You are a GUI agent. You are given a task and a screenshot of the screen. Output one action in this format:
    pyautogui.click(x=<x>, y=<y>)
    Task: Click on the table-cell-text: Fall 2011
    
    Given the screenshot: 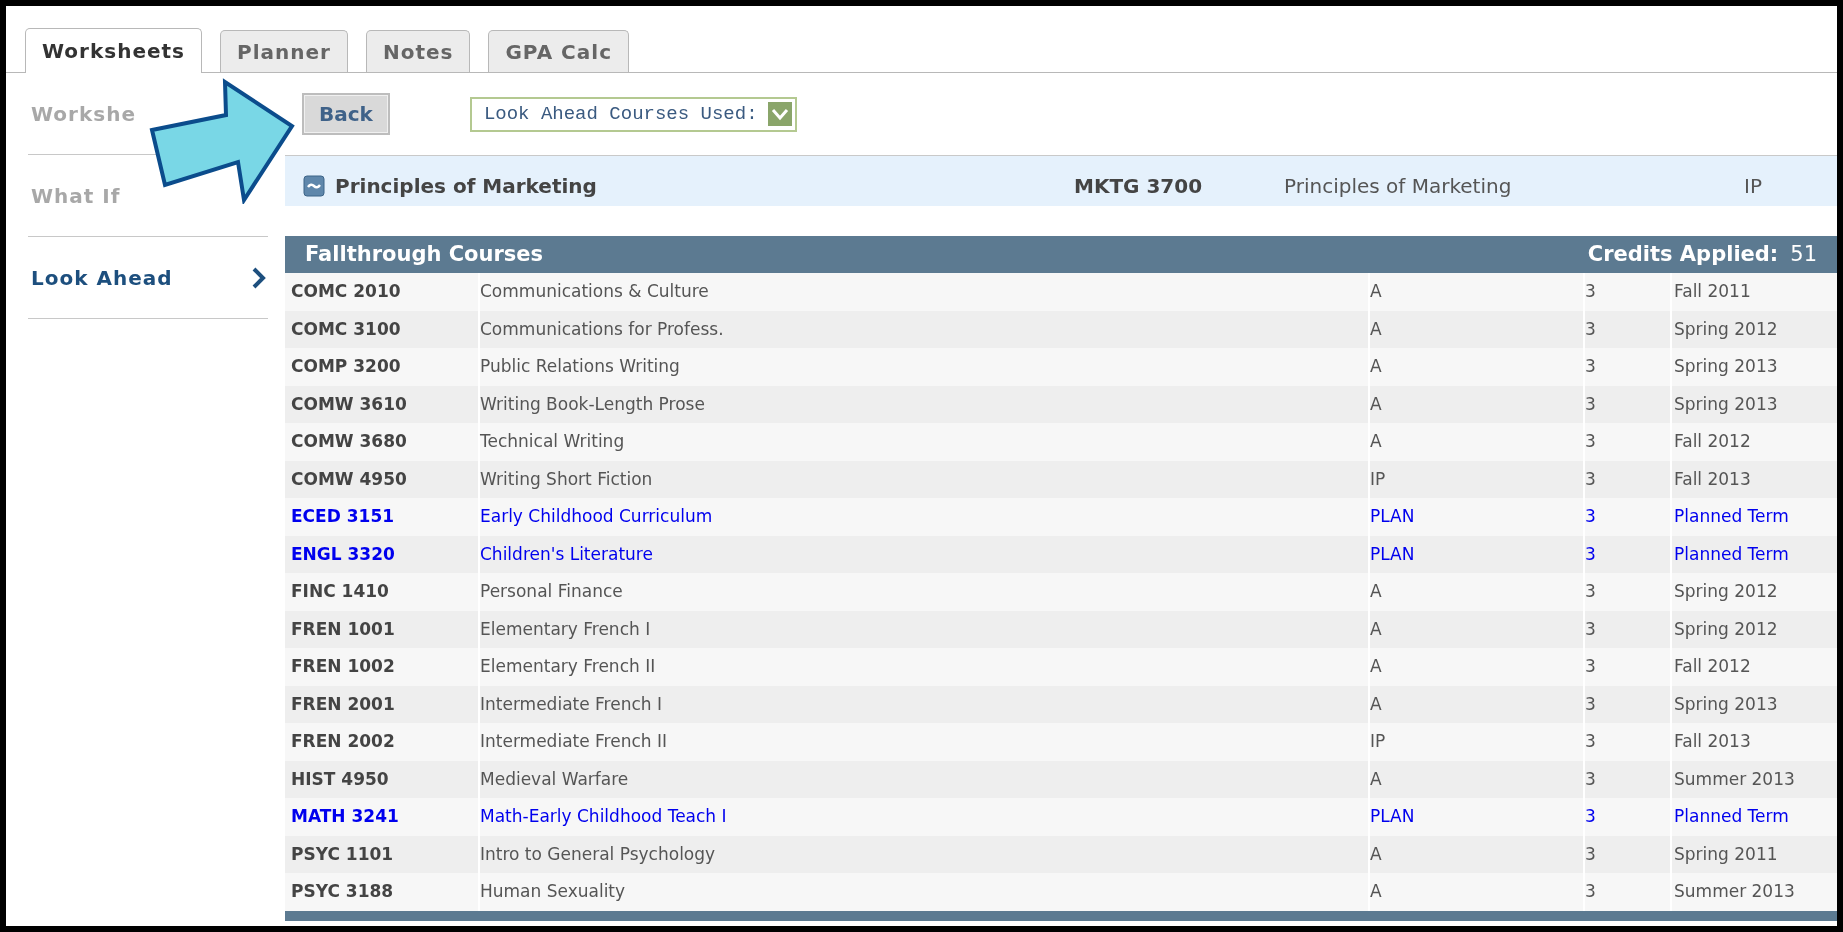 What is the action you would take?
    pyautogui.click(x=1712, y=291)
    